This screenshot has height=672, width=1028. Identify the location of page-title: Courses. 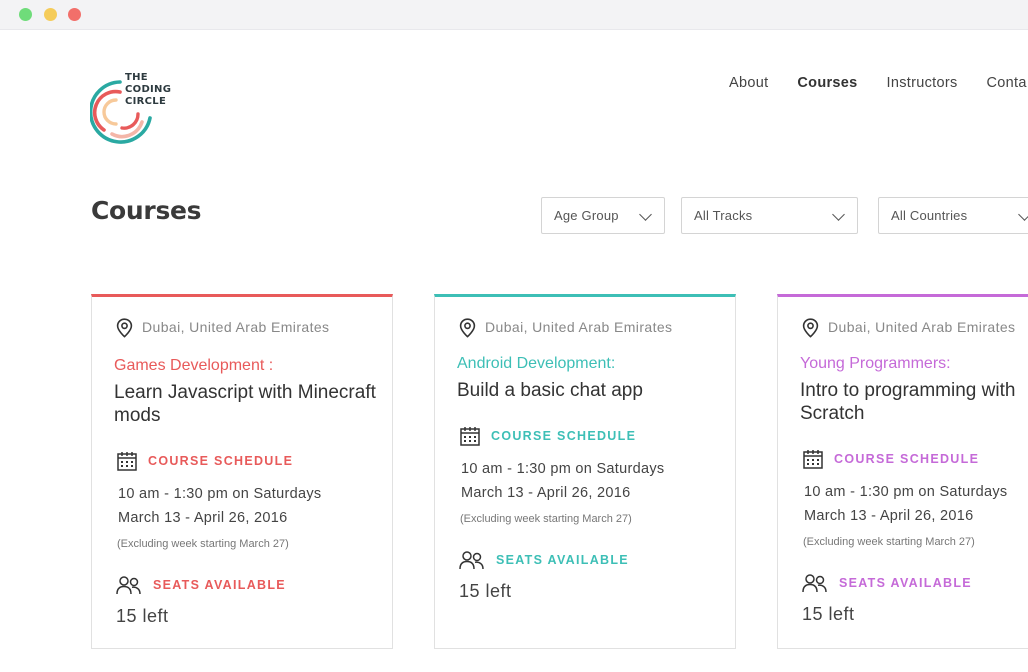
(146, 210).